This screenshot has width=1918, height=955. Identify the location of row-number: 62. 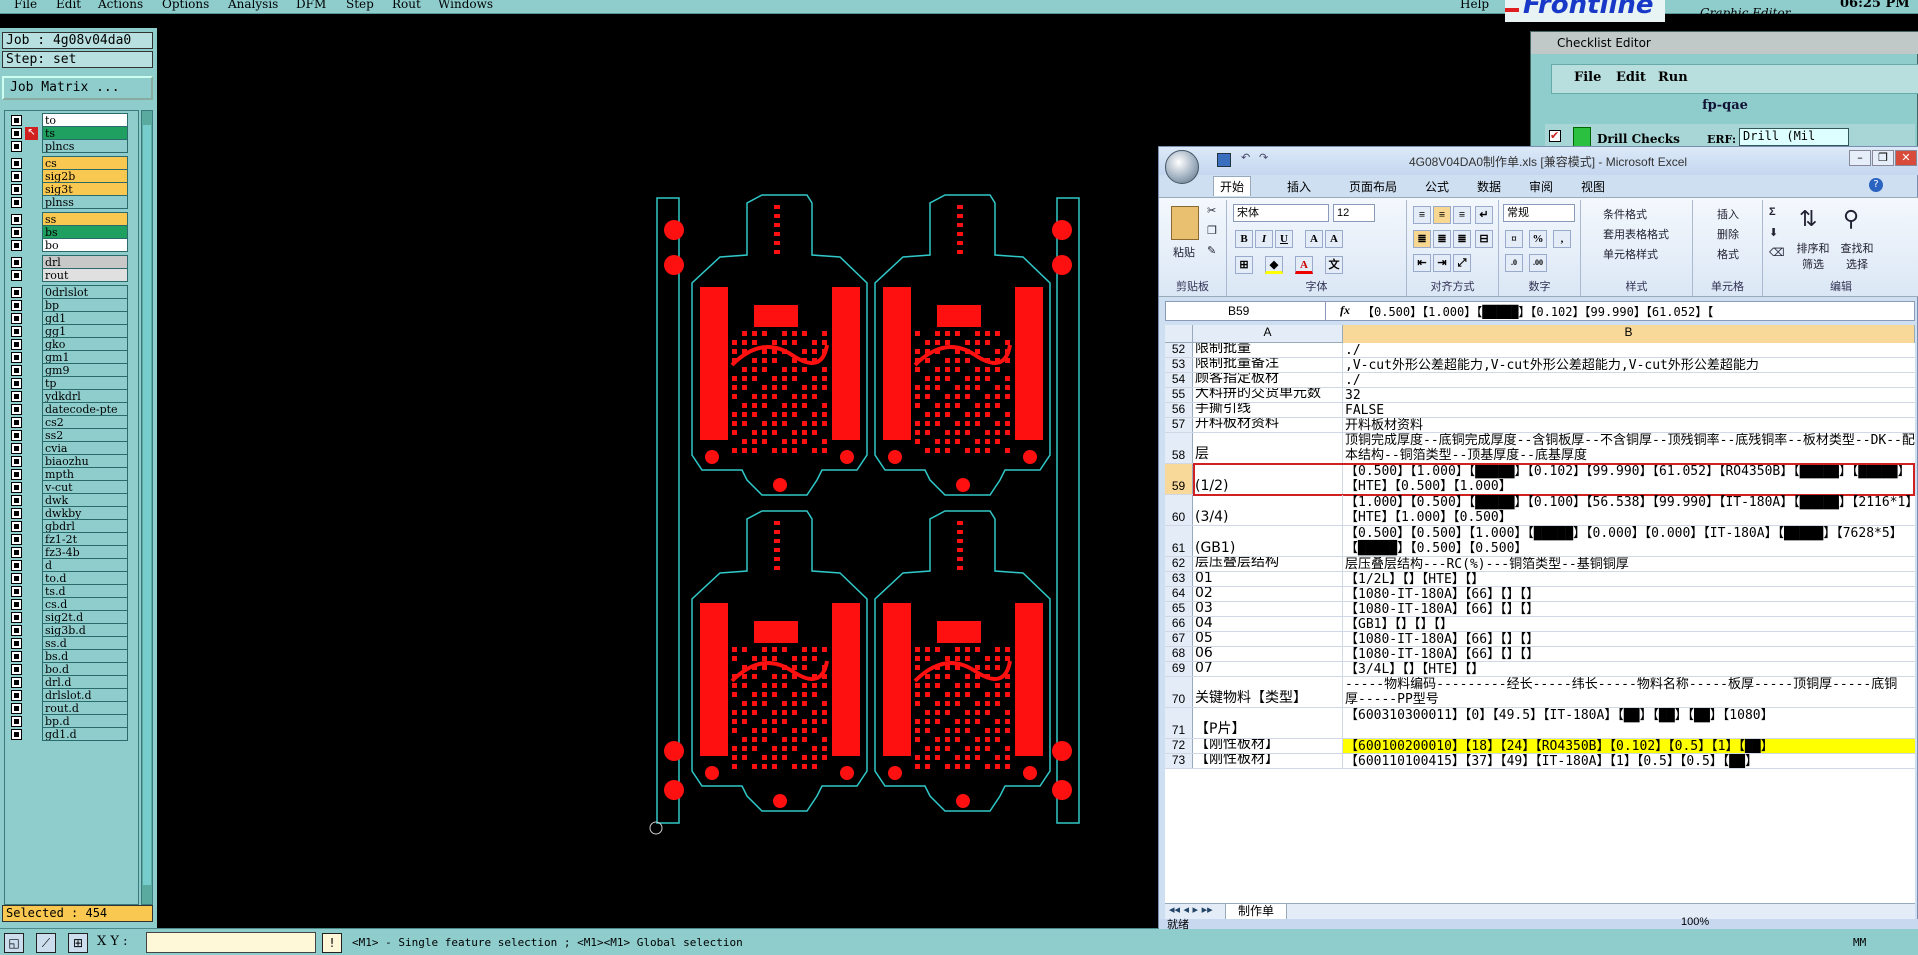
(1179, 563).